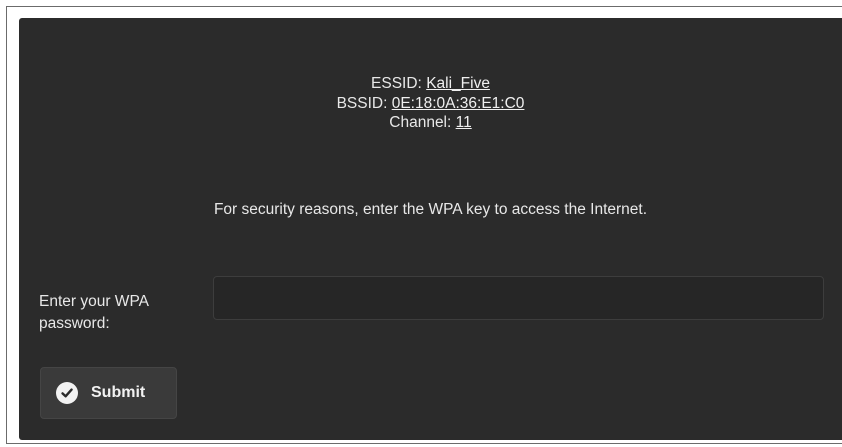  I want to click on essid-label: ESSID:, so click(399, 83).